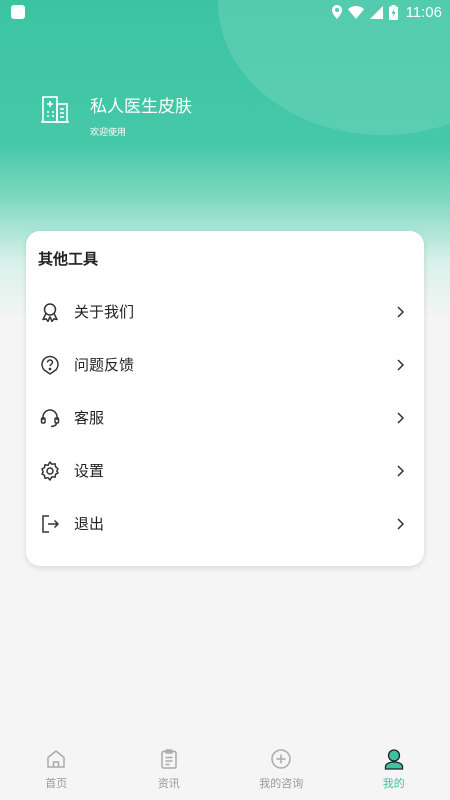  I want to click on profile-subtitle: 欢迎使用, so click(108, 133).